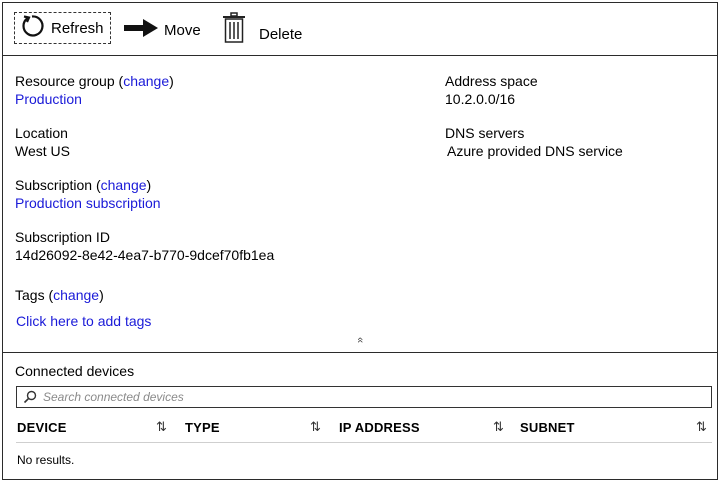 The height and width of the screenshot is (485, 728). I want to click on subscription-change-link: change, so click(124, 185).